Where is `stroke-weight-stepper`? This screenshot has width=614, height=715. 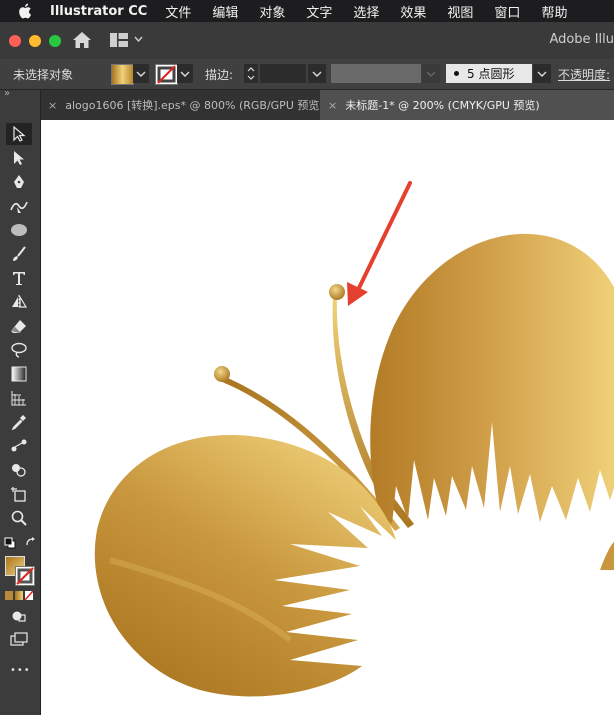
stroke-weight-stepper is located at coordinates (251, 73).